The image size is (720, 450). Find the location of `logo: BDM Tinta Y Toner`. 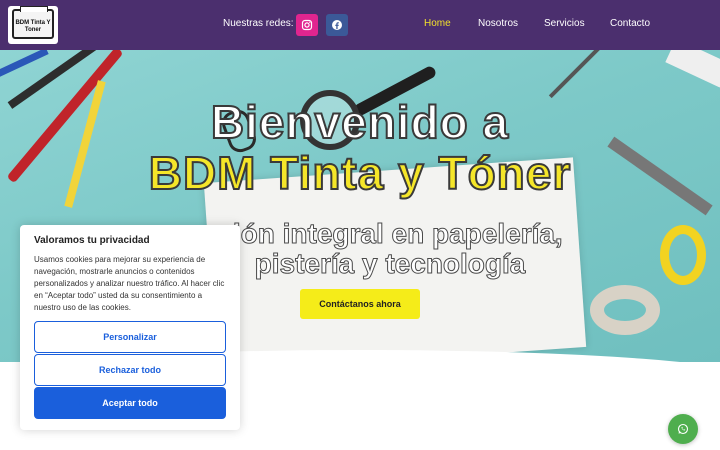

logo: BDM Tinta Y Toner is located at coordinates (33, 25).